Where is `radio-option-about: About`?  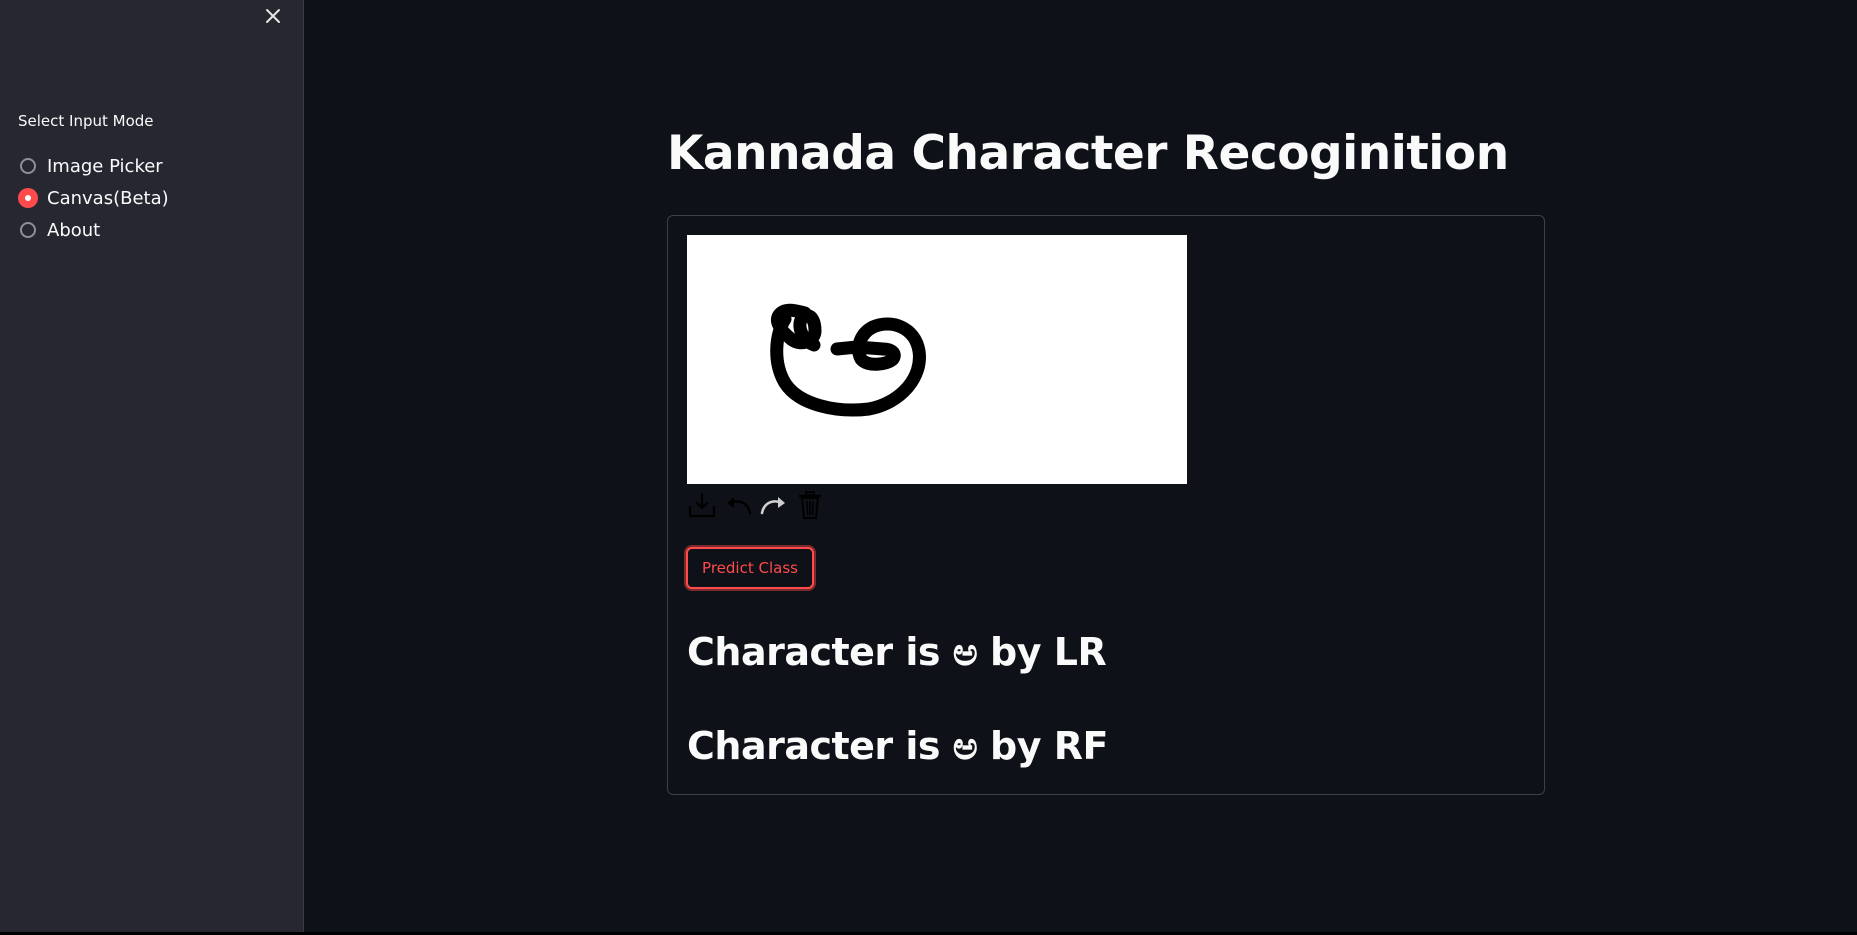
radio-option-about: About is located at coordinates (94, 230).